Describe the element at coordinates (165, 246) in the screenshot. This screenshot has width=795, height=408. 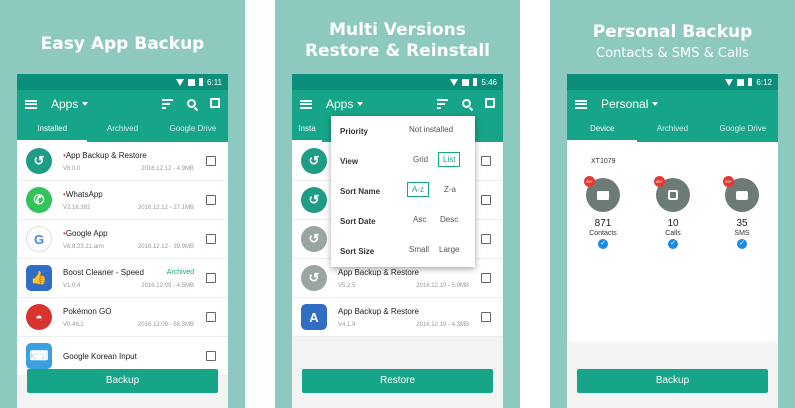
I see `app-date-size: 2016.12.12 - 39.9MB` at that location.